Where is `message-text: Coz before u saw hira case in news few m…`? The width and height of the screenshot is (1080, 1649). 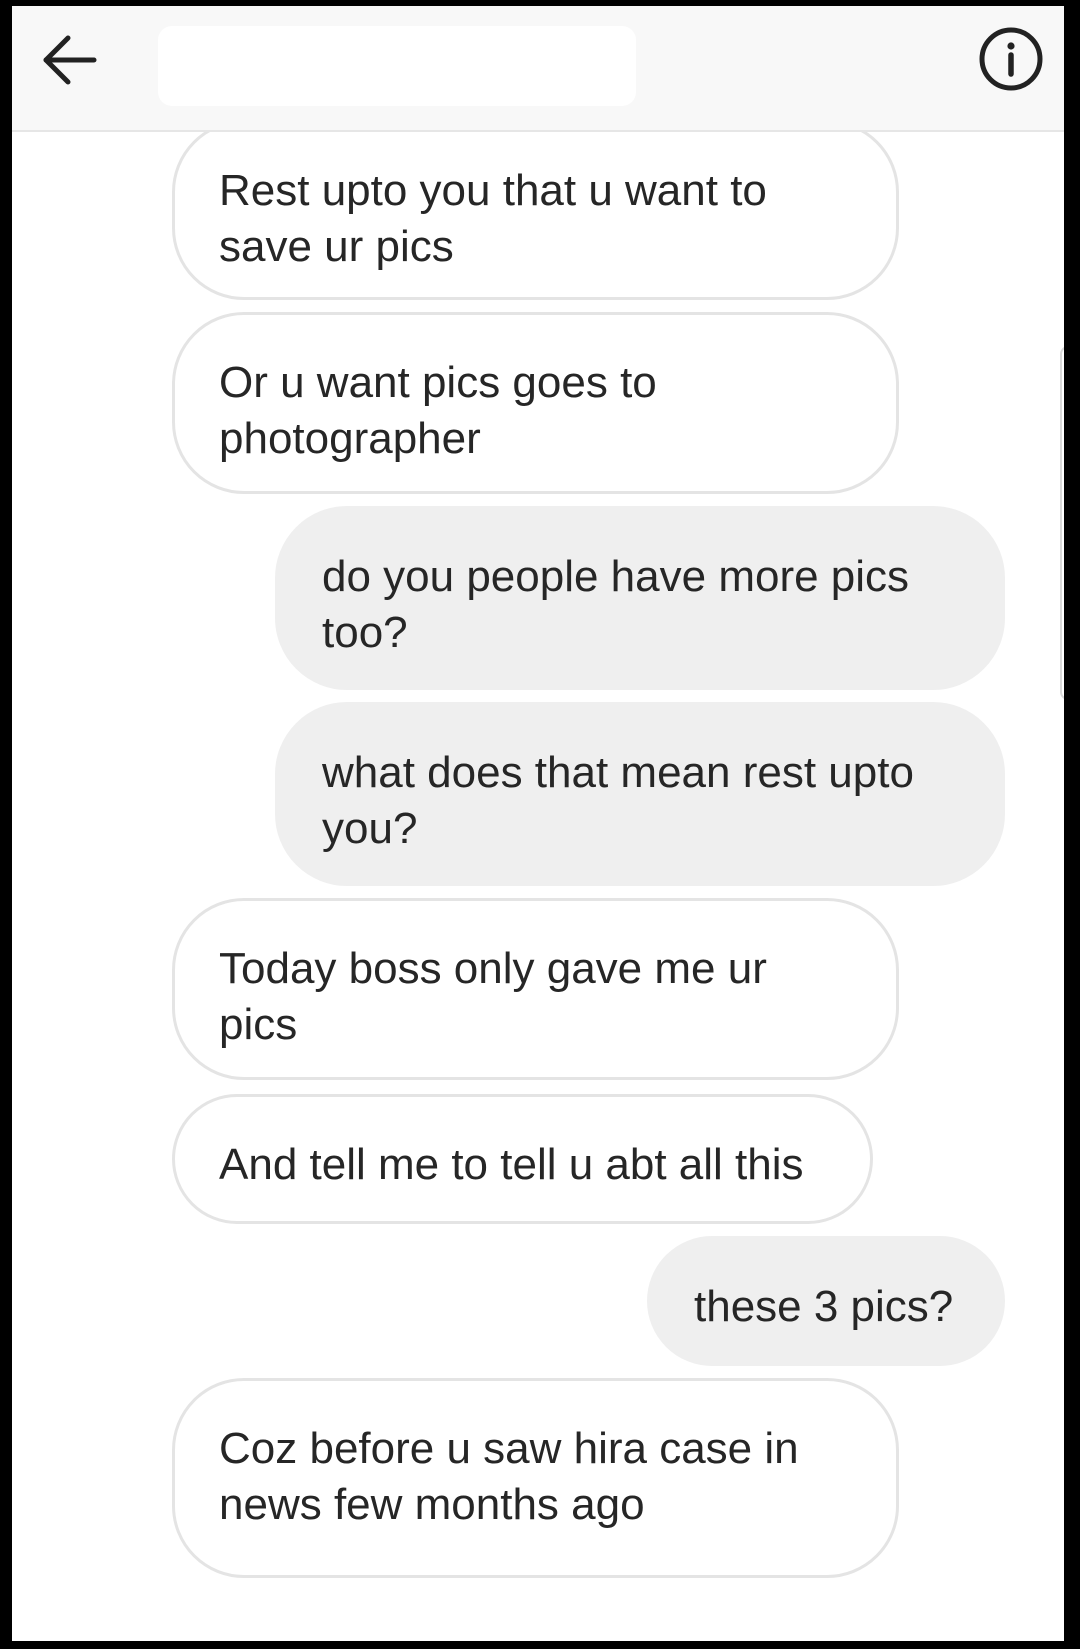 message-text: Coz before u saw hira case in news few m… is located at coordinates (509, 1476).